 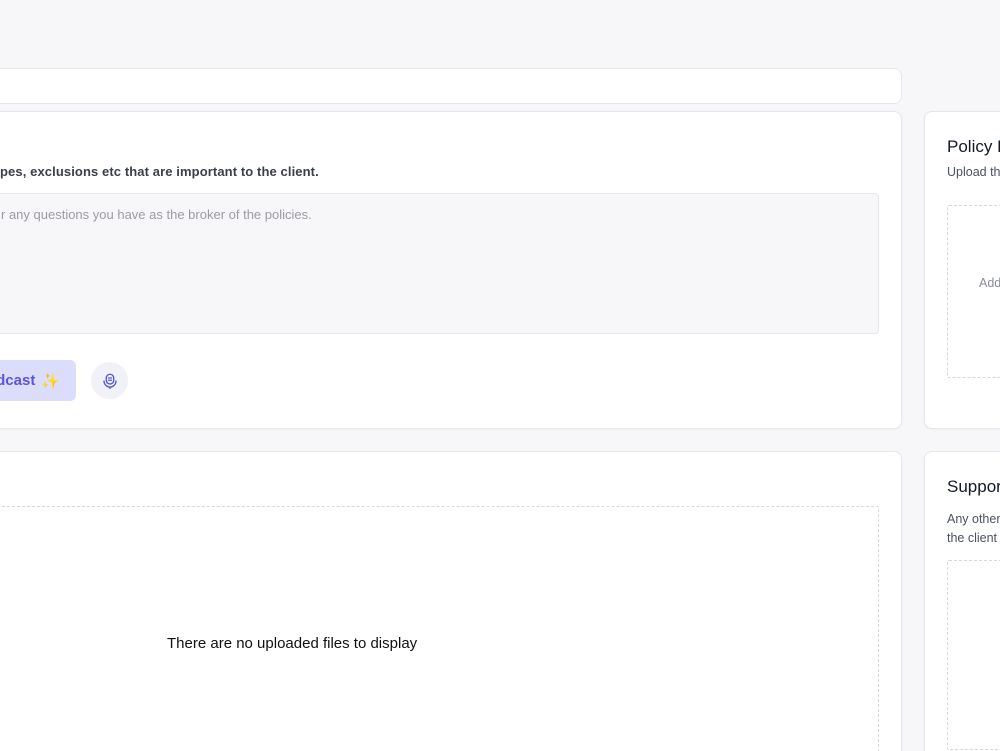 What do you see at coordinates (973, 519) in the screenshot?
I see `supporting-subtitle-line1: Any other` at bounding box center [973, 519].